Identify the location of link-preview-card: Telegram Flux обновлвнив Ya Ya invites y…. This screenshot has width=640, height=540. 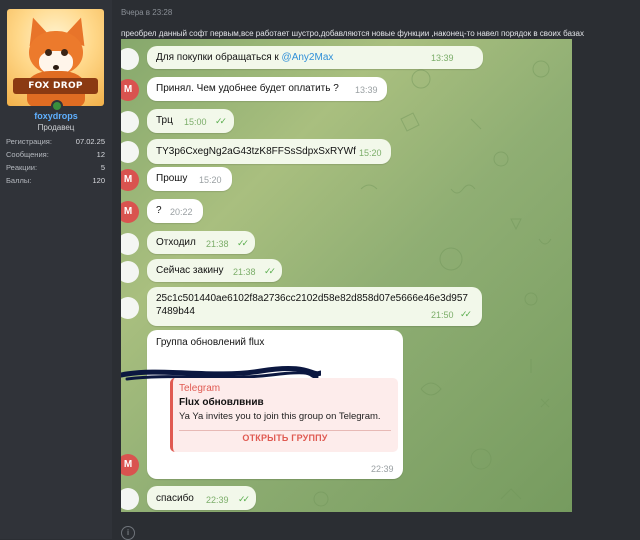
(284, 415).